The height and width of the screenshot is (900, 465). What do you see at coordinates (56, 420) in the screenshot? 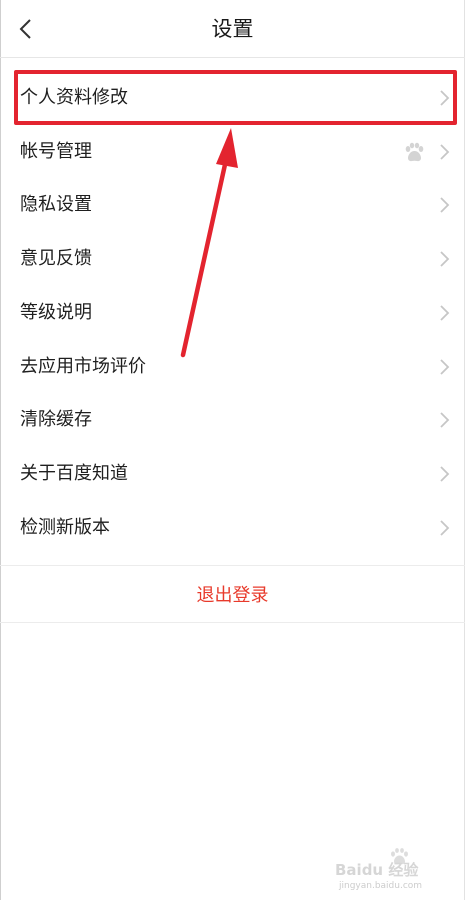
I see `menu-item-label: 清除缓存` at bounding box center [56, 420].